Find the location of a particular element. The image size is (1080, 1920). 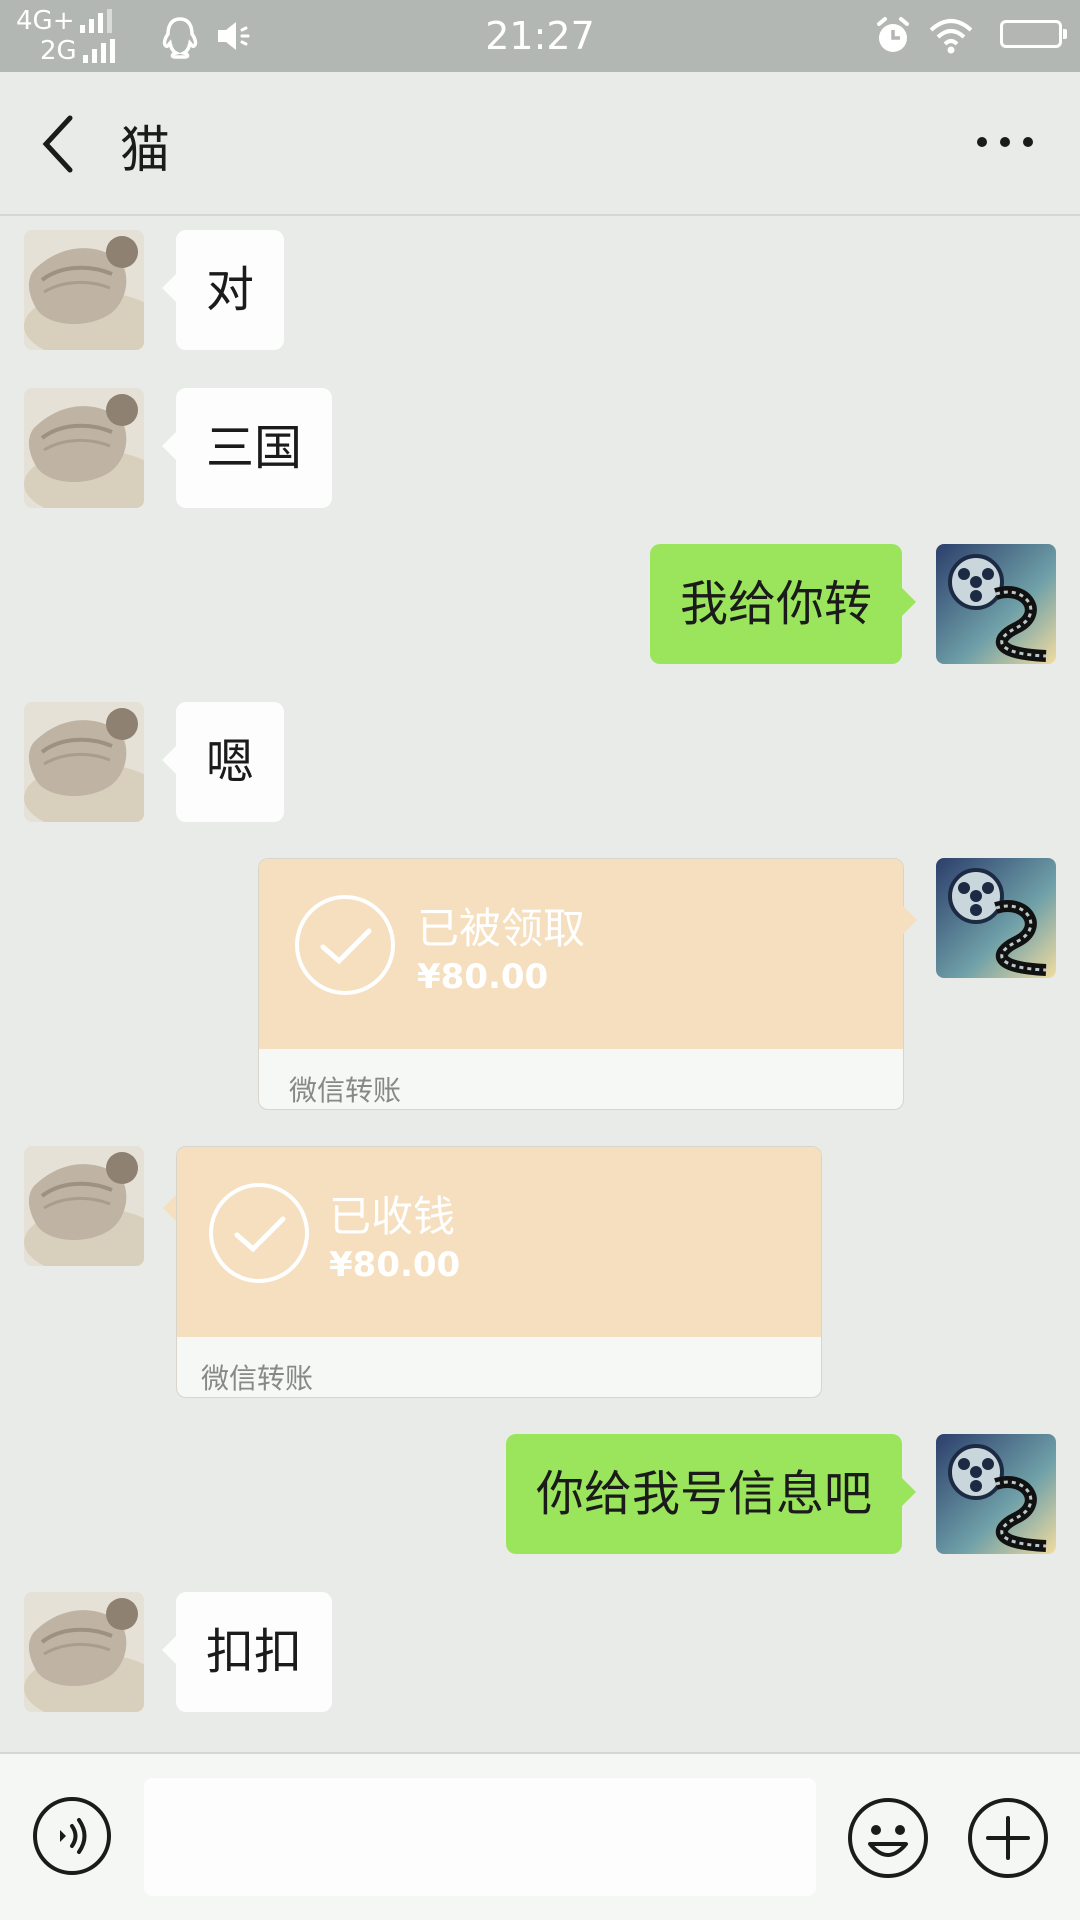

plus-icon is located at coordinates (1008, 1838).